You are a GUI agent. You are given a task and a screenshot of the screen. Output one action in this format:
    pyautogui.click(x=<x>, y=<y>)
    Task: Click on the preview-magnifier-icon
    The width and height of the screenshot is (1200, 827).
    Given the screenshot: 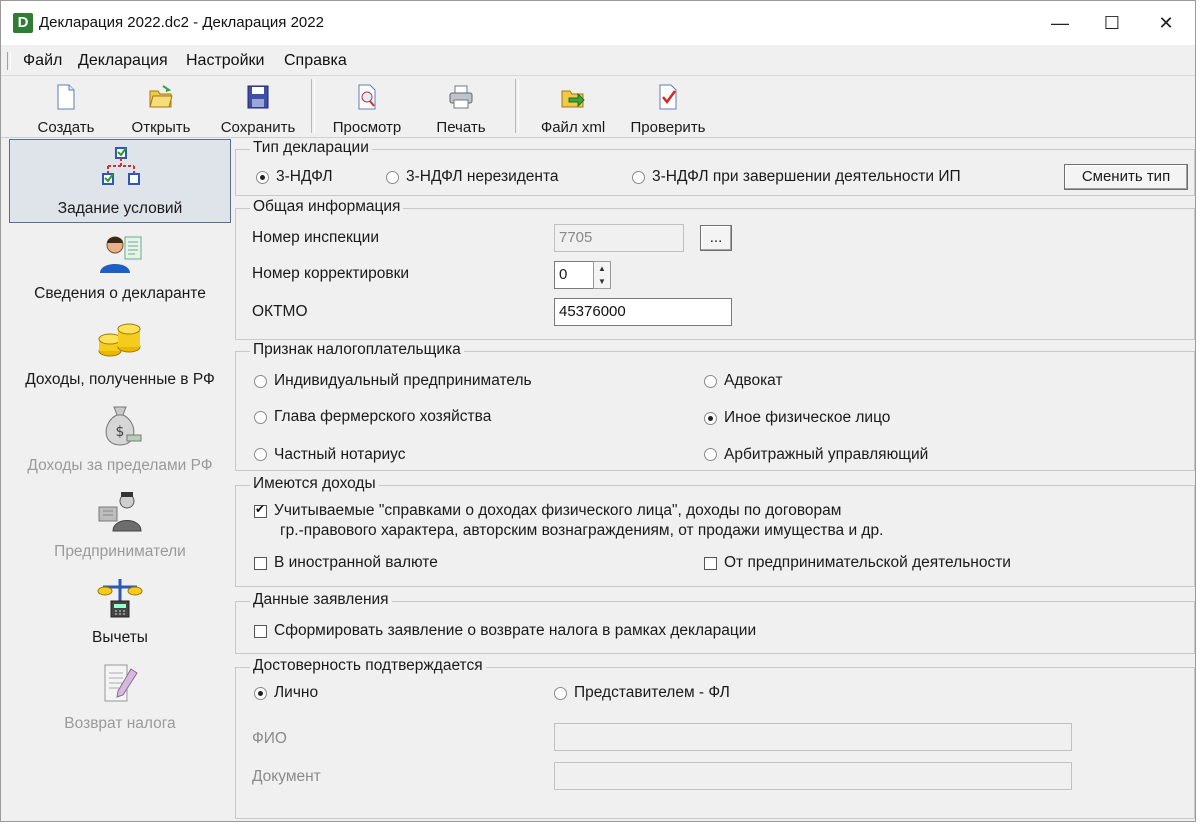 What is the action you would take?
    pyautogui.click(x=367, y=97)
    